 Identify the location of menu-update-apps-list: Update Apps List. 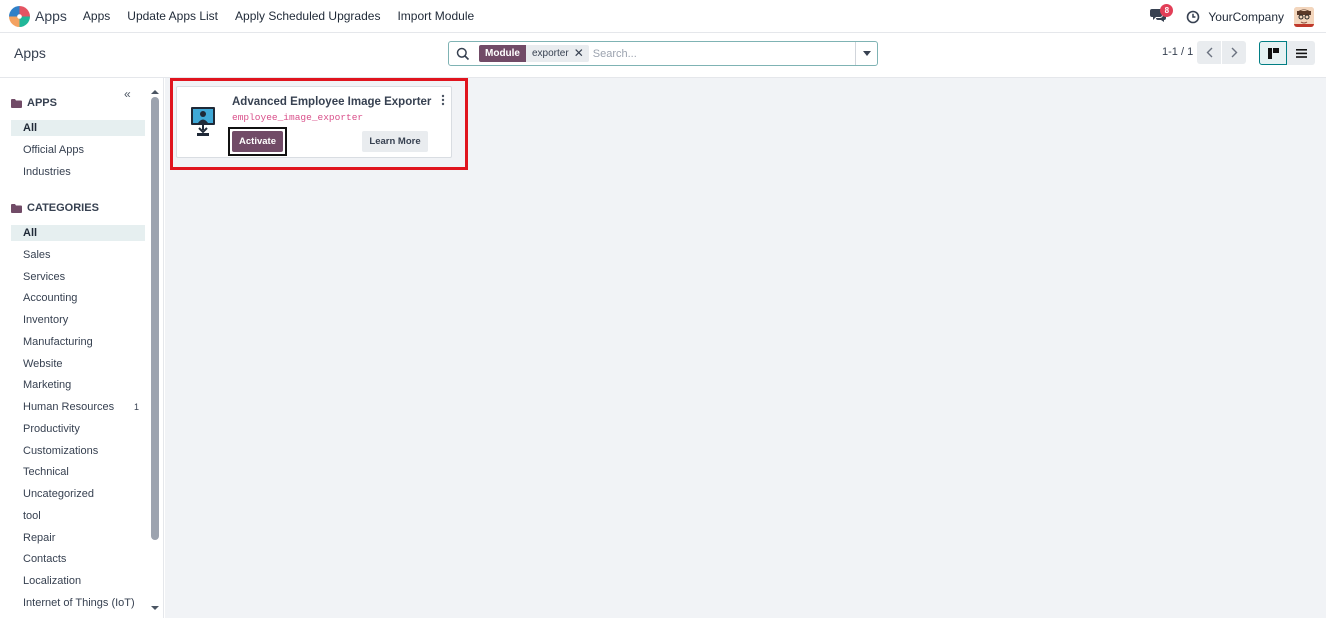
(172, 16).